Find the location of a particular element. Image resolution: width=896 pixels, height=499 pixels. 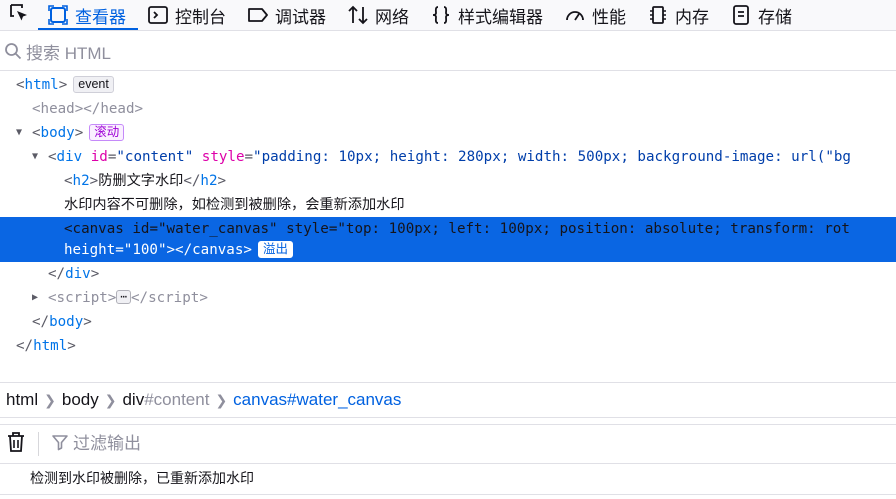

tab-label: 内存 is located at coordinates (692, 17).